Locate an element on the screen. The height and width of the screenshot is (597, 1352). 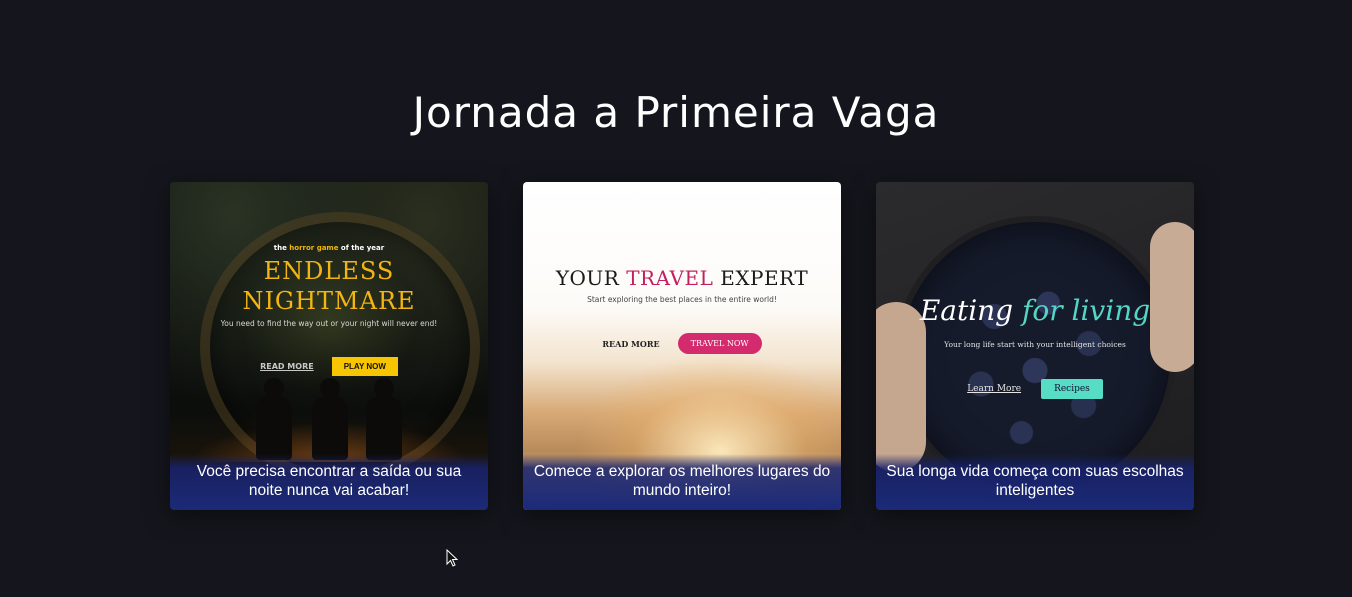
card-kicker: the horror game of the year is located at coordinates (329, 248).